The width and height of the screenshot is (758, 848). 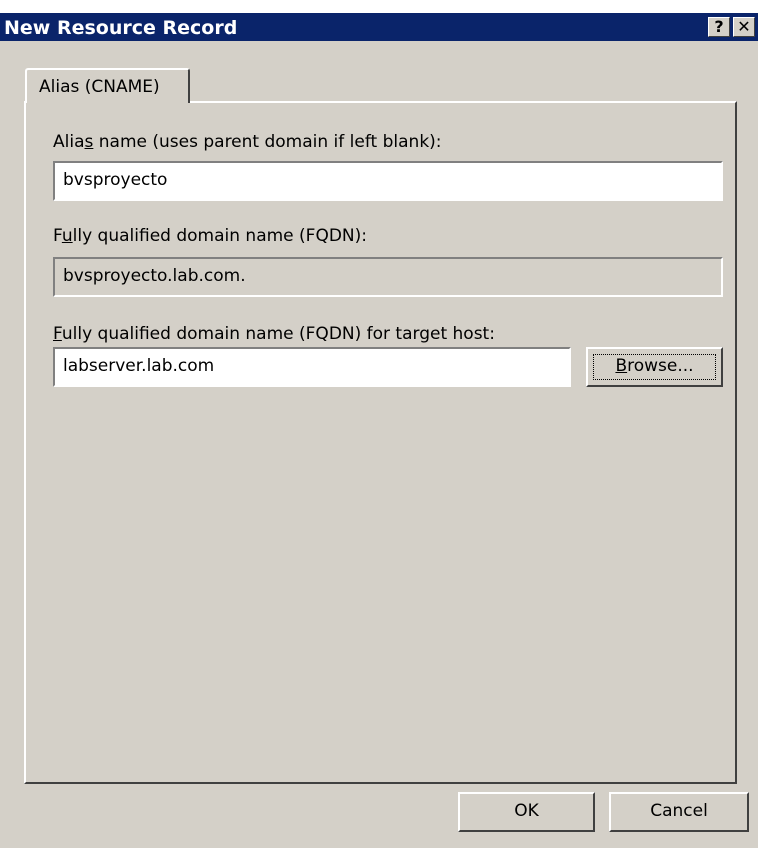 I want to click on close-icon: ✕, so click(x=744, y=26).